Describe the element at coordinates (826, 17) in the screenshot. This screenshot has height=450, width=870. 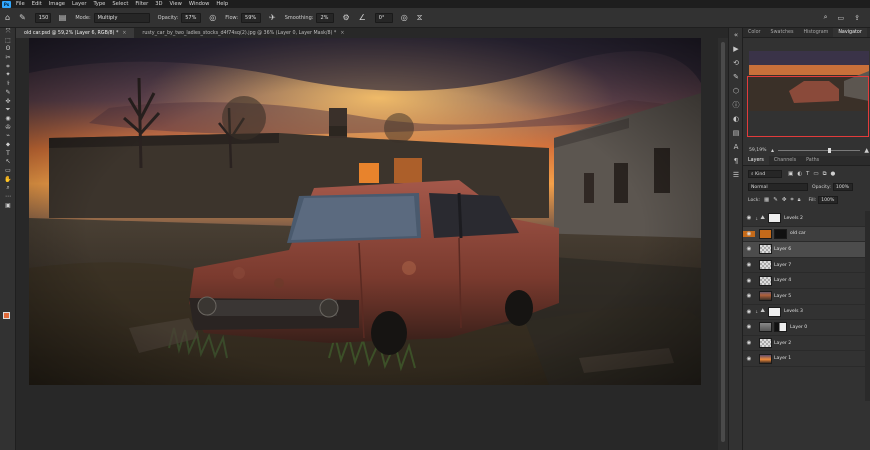
I see `search-icon: ⌕` at that location.